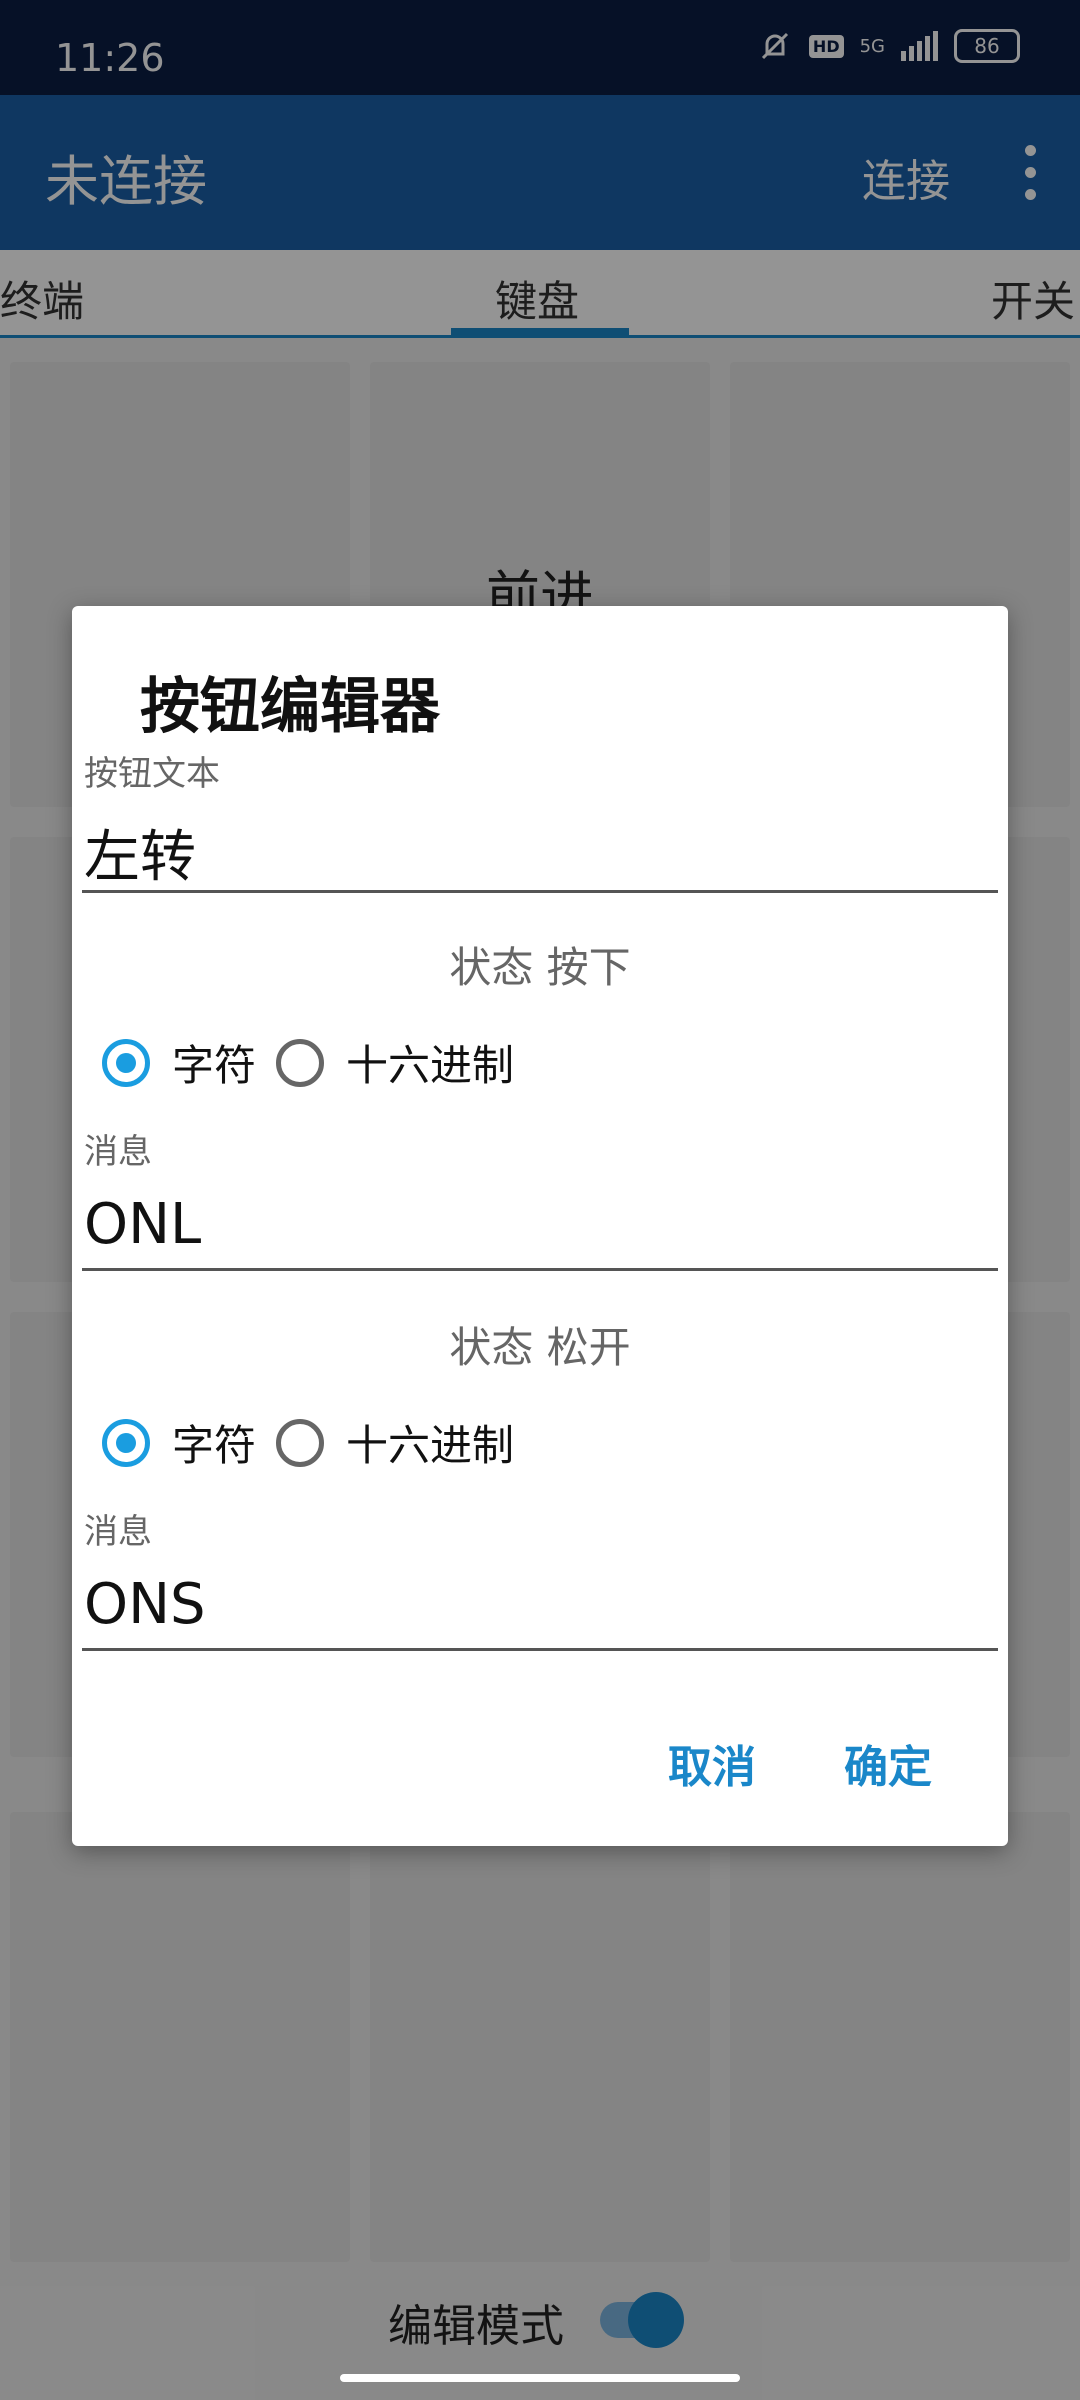  What do you see at coordinates (290, 707) in the screenshot?
I see `dialog-title: 按钮编辑器` at bounding box center [290, 707].